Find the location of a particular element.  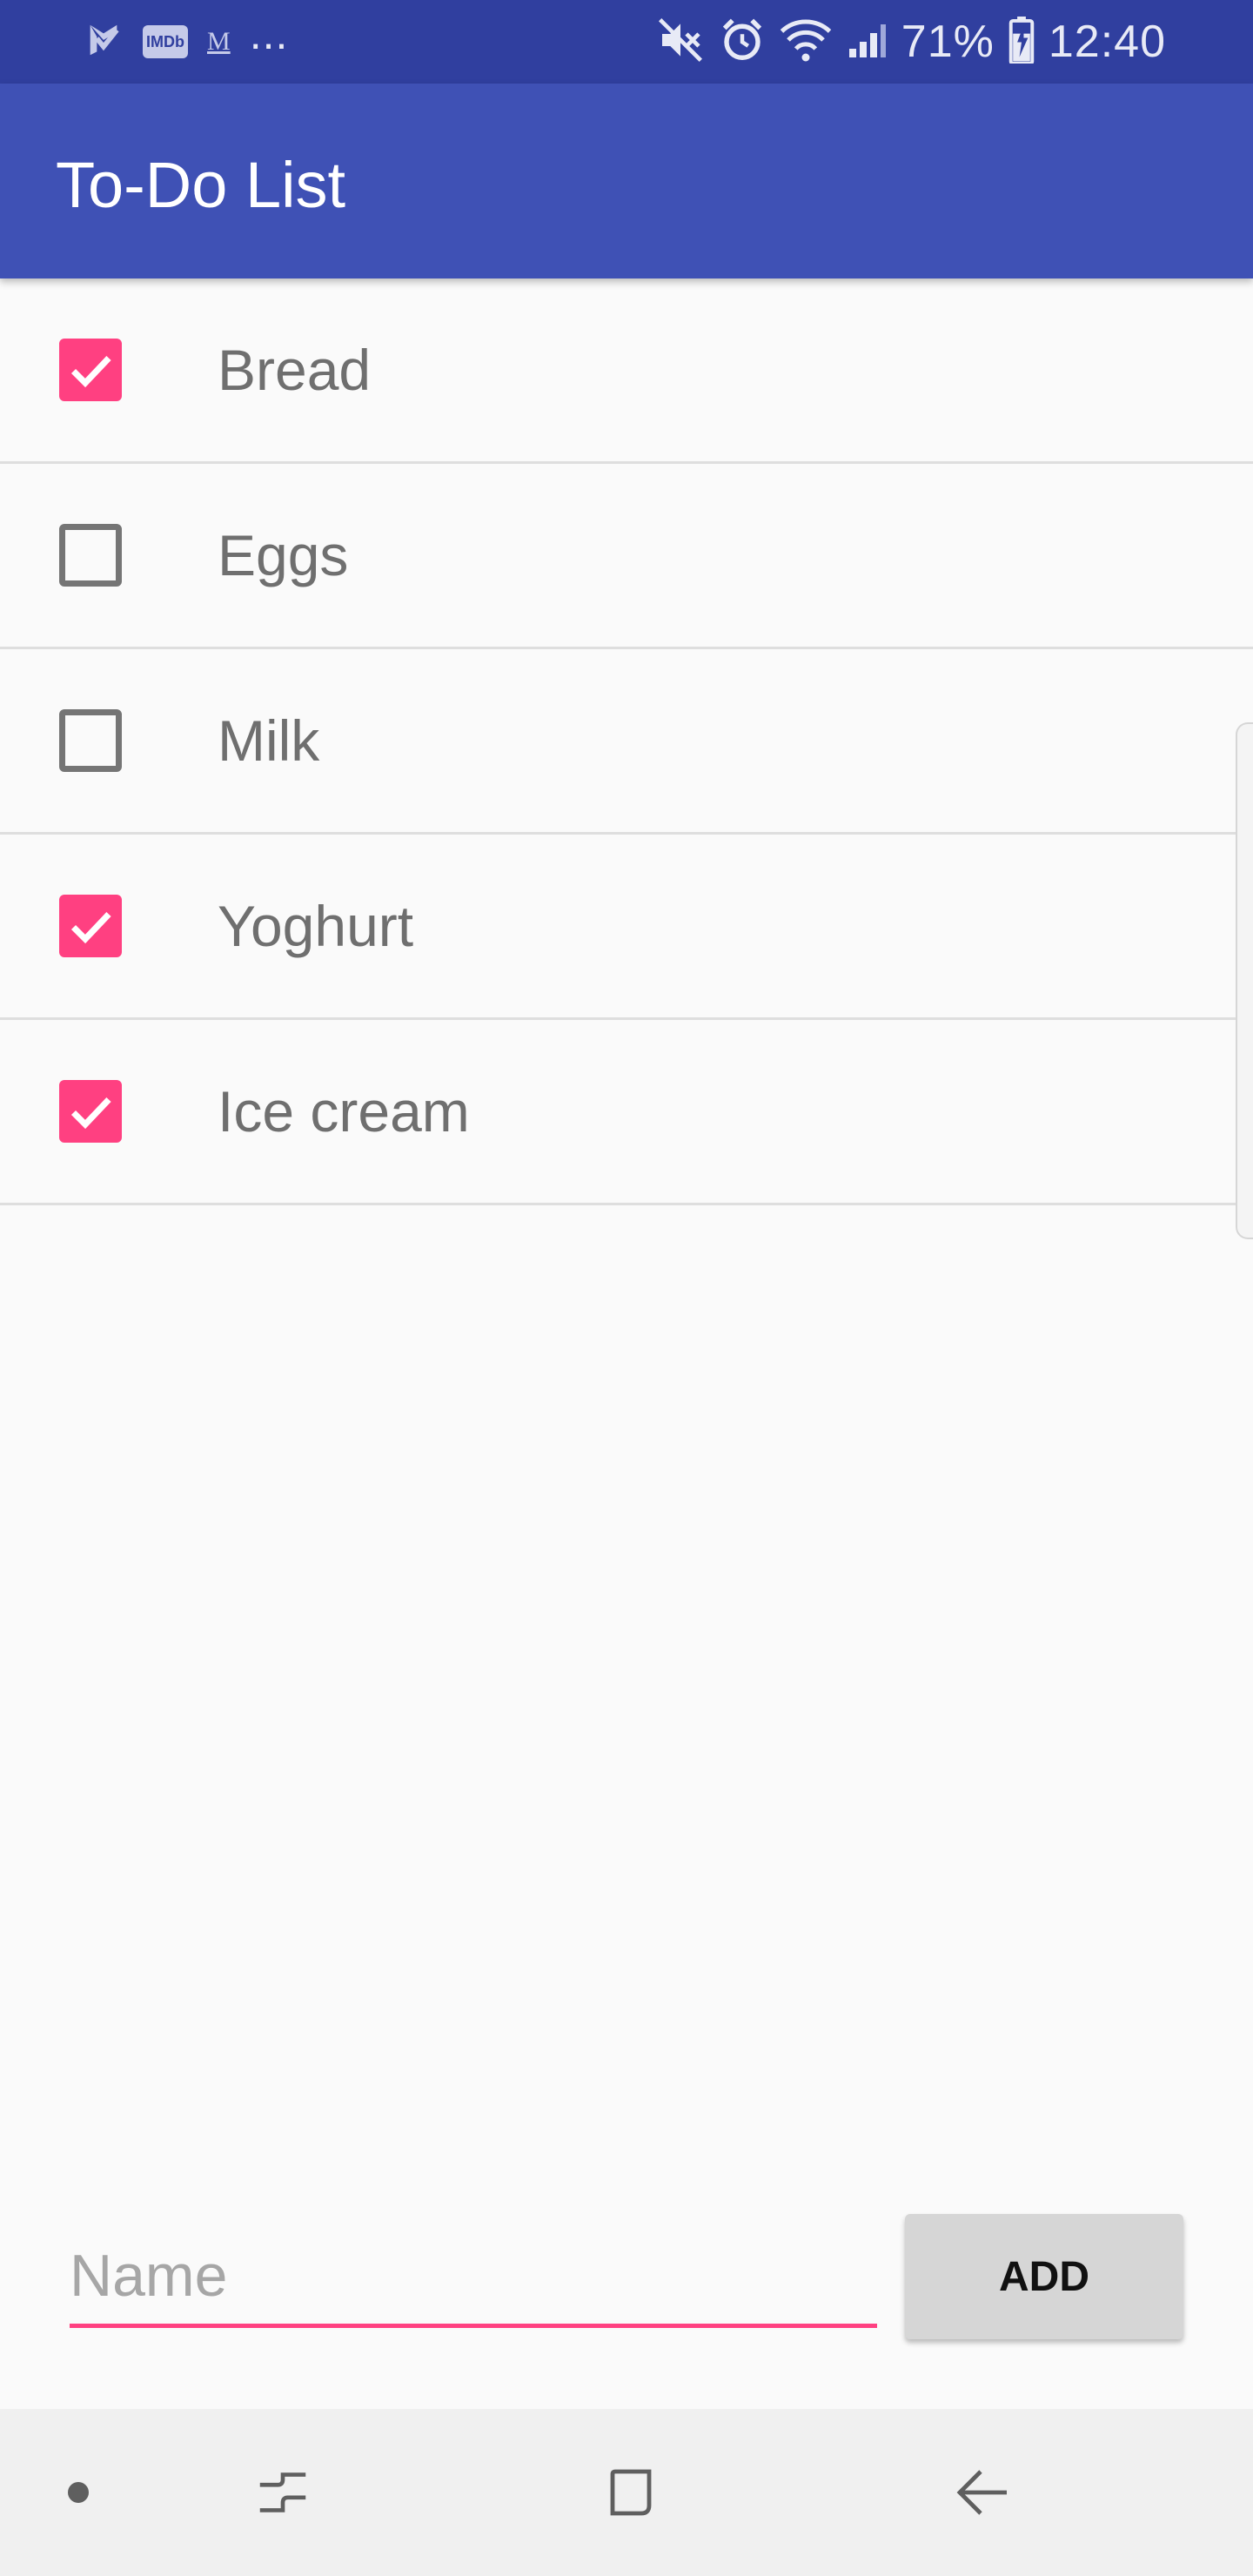

home-icon is located at coordinates (630, 2492).